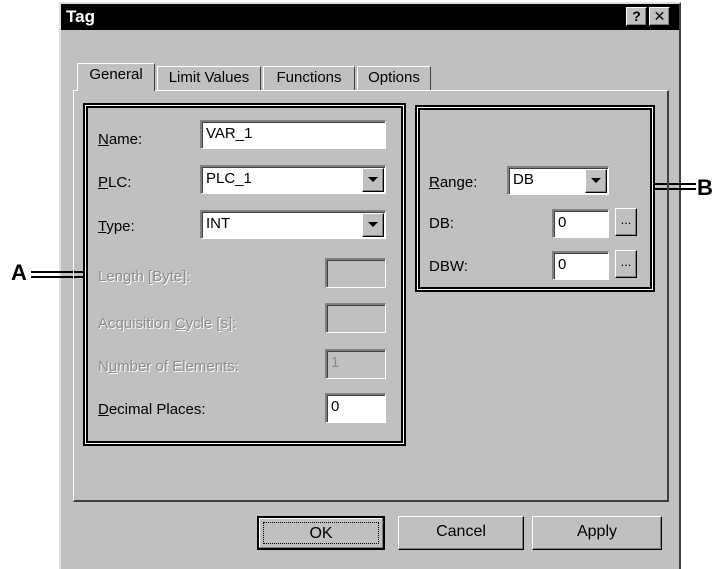 The width and height of the screenshot is (723, 569). What do you see at coordinates (116, 77) in the screenshot?
I see `tab-general: General` at bounding box center [116, 77].